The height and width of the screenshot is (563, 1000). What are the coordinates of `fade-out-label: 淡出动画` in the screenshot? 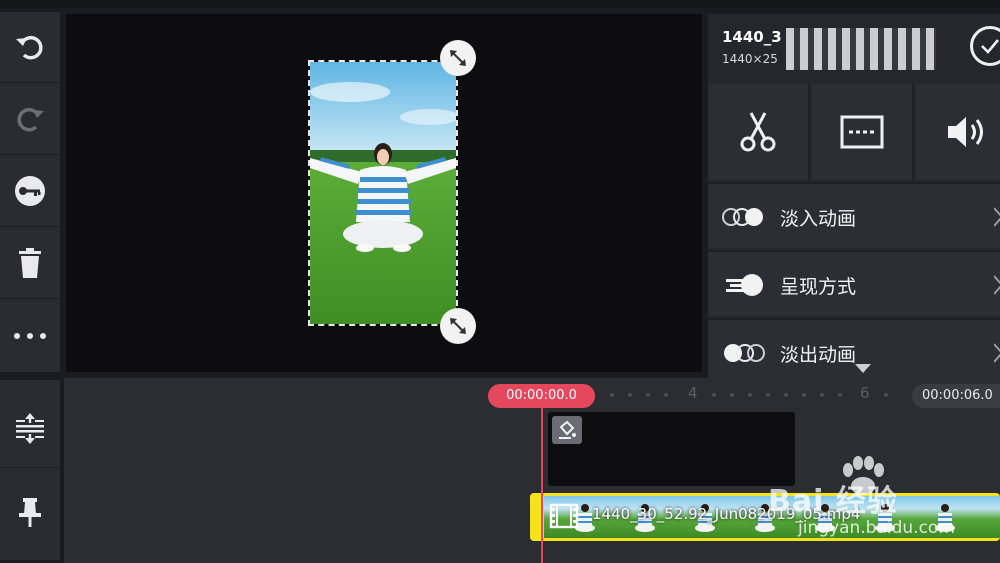 It's located at (818, 355).